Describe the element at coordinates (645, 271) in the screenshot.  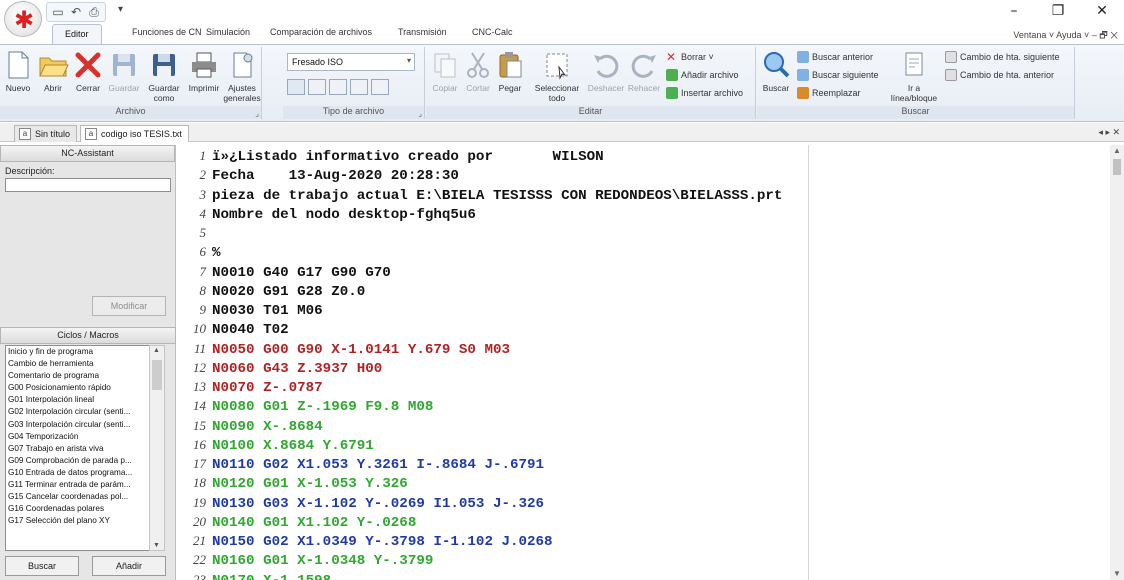
I see `editor-line: 7 N0010 G40 G17 G90 G70` at that location.